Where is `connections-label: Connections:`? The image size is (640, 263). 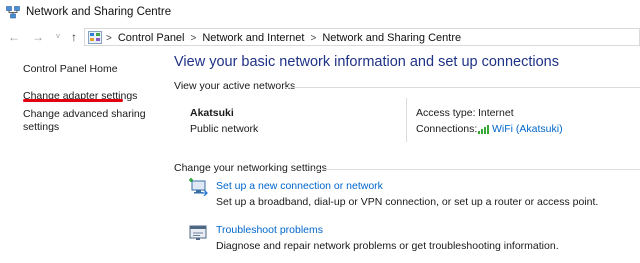
connections-label: Connections: is located at coordinates (447, 129).